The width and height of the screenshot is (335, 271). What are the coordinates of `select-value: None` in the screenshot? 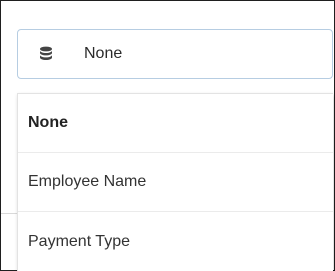 It's located at (103, 53).